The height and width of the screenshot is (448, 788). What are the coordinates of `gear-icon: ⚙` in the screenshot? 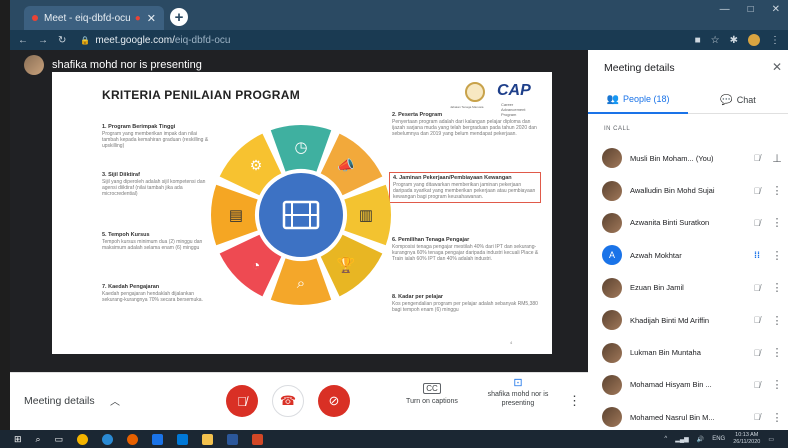 It's located at (256, 165).